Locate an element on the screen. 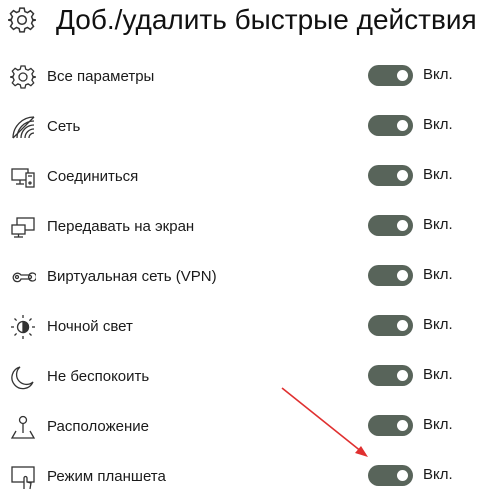 The width and height of the screenshot is (478, 496). item-label: Передавать на экран is located at coordinates (121, 226).